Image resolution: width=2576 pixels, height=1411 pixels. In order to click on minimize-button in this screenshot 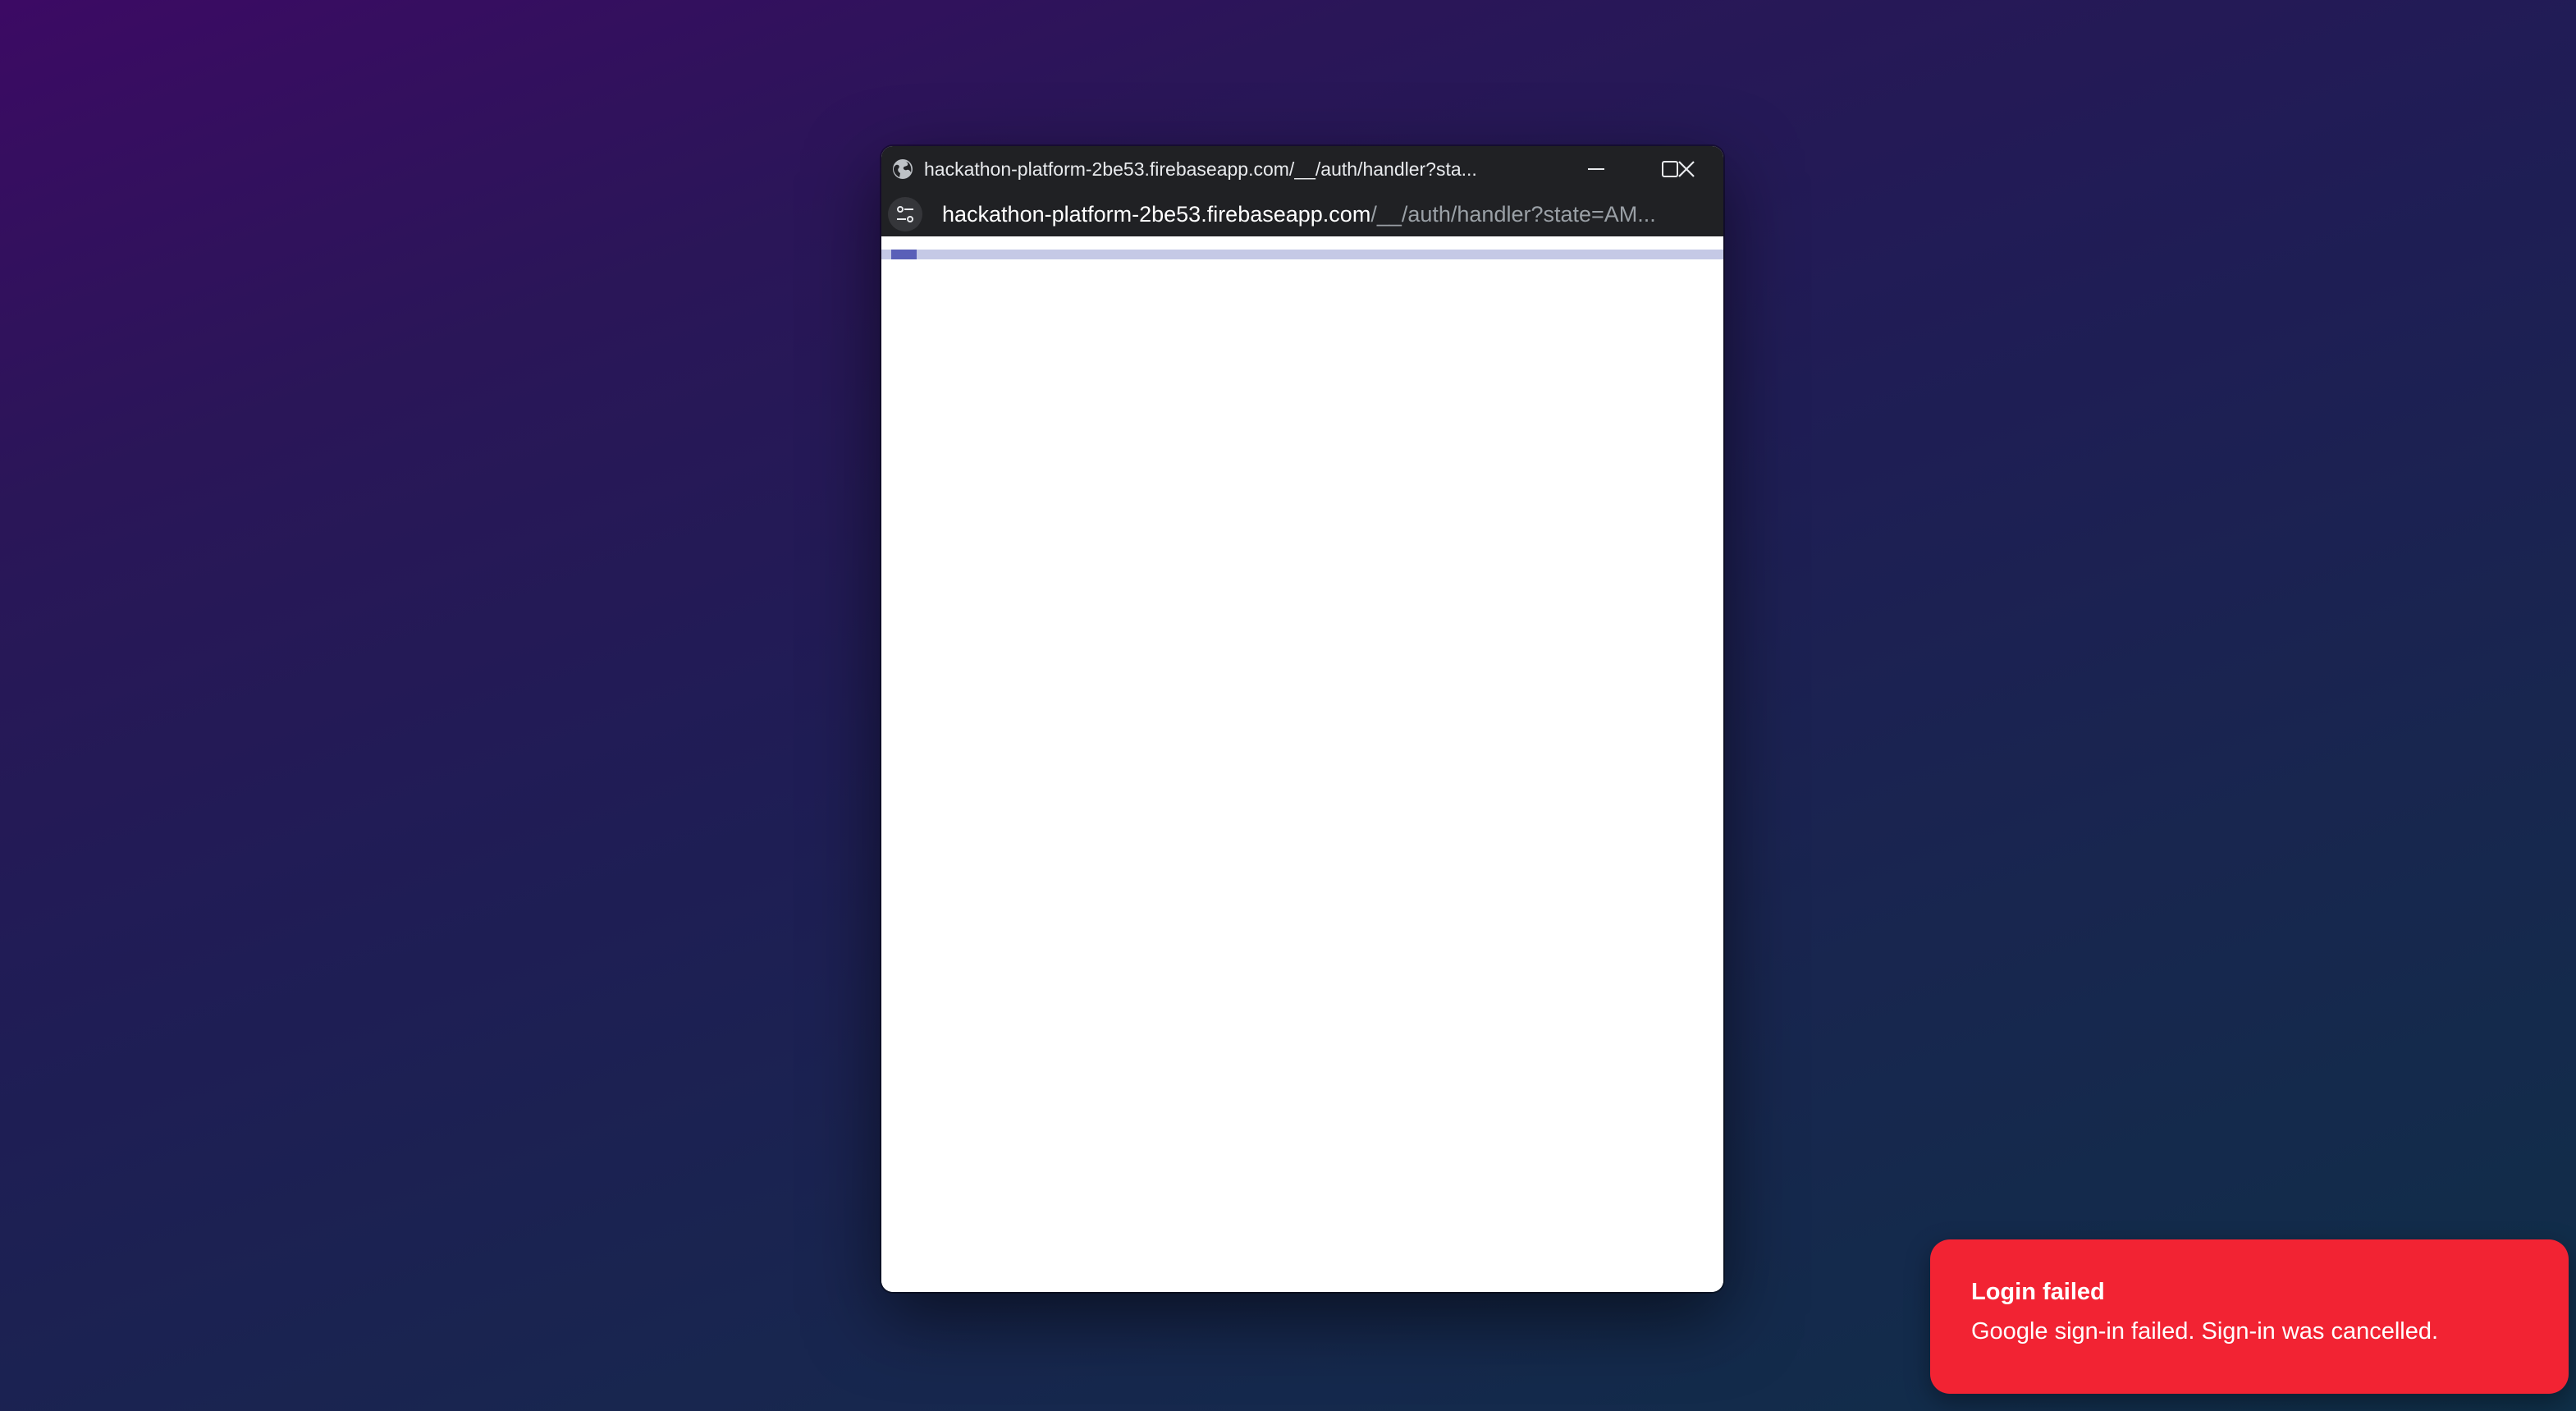, I will do `click(1596, 169)`.